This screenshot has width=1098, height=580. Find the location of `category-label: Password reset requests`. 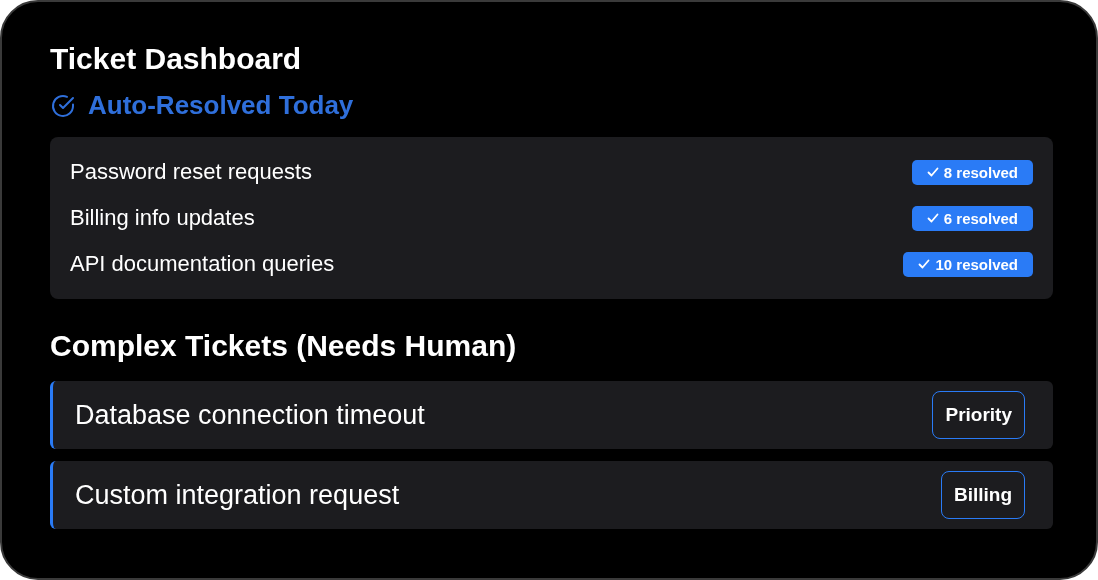

category-label: Password reset requests is located at coordinates (191, 172).